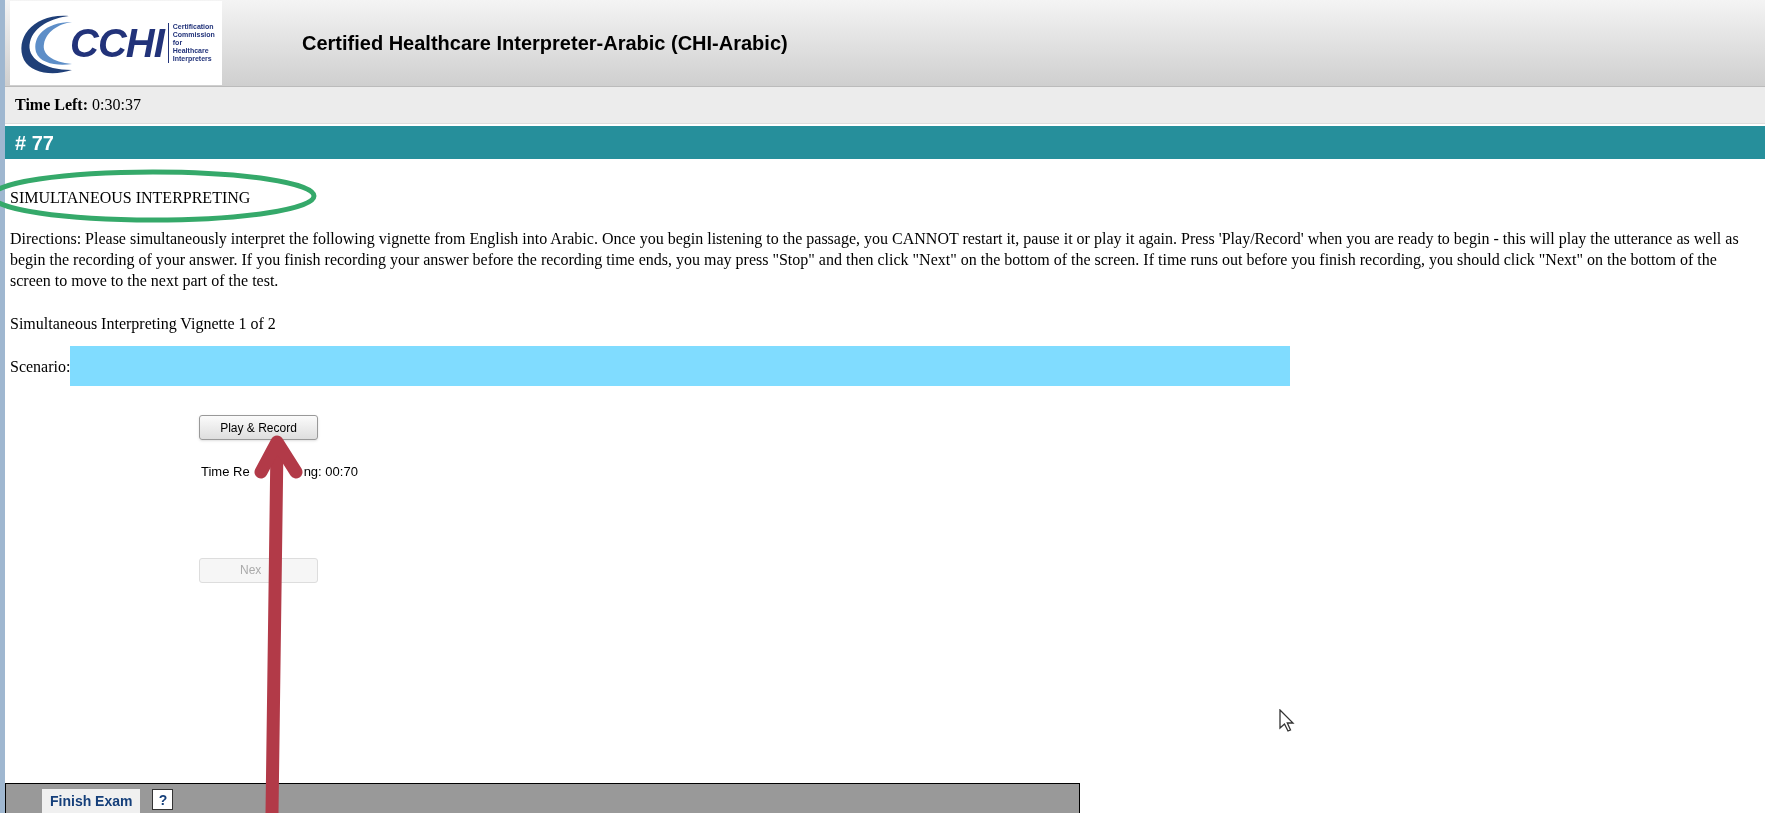 This screenshot has height=813, width=1765. What do you see at coordinates (34, 143) in the screenshot?
I see `question-number: # 77` at bounding box center [34, 143].